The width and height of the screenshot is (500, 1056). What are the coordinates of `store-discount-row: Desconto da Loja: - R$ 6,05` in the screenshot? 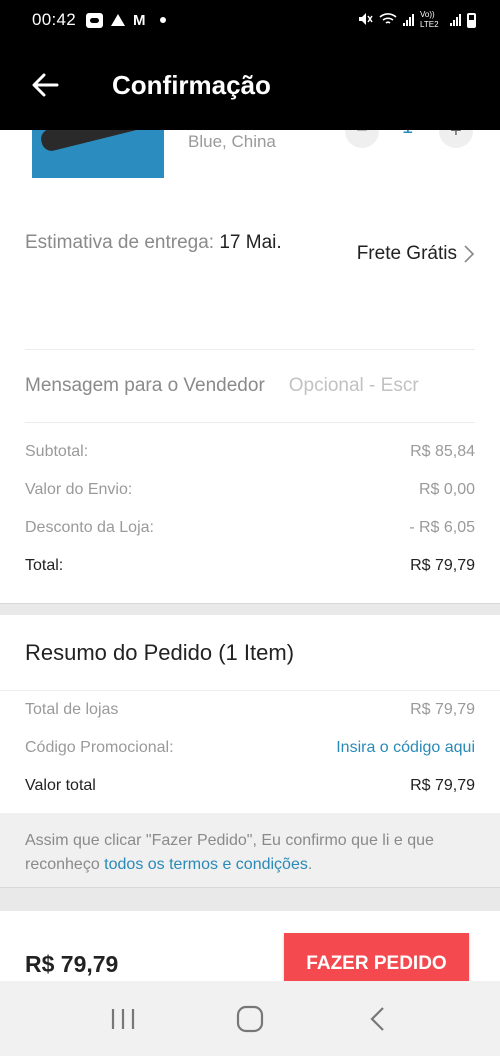 It's located at (250, 528).